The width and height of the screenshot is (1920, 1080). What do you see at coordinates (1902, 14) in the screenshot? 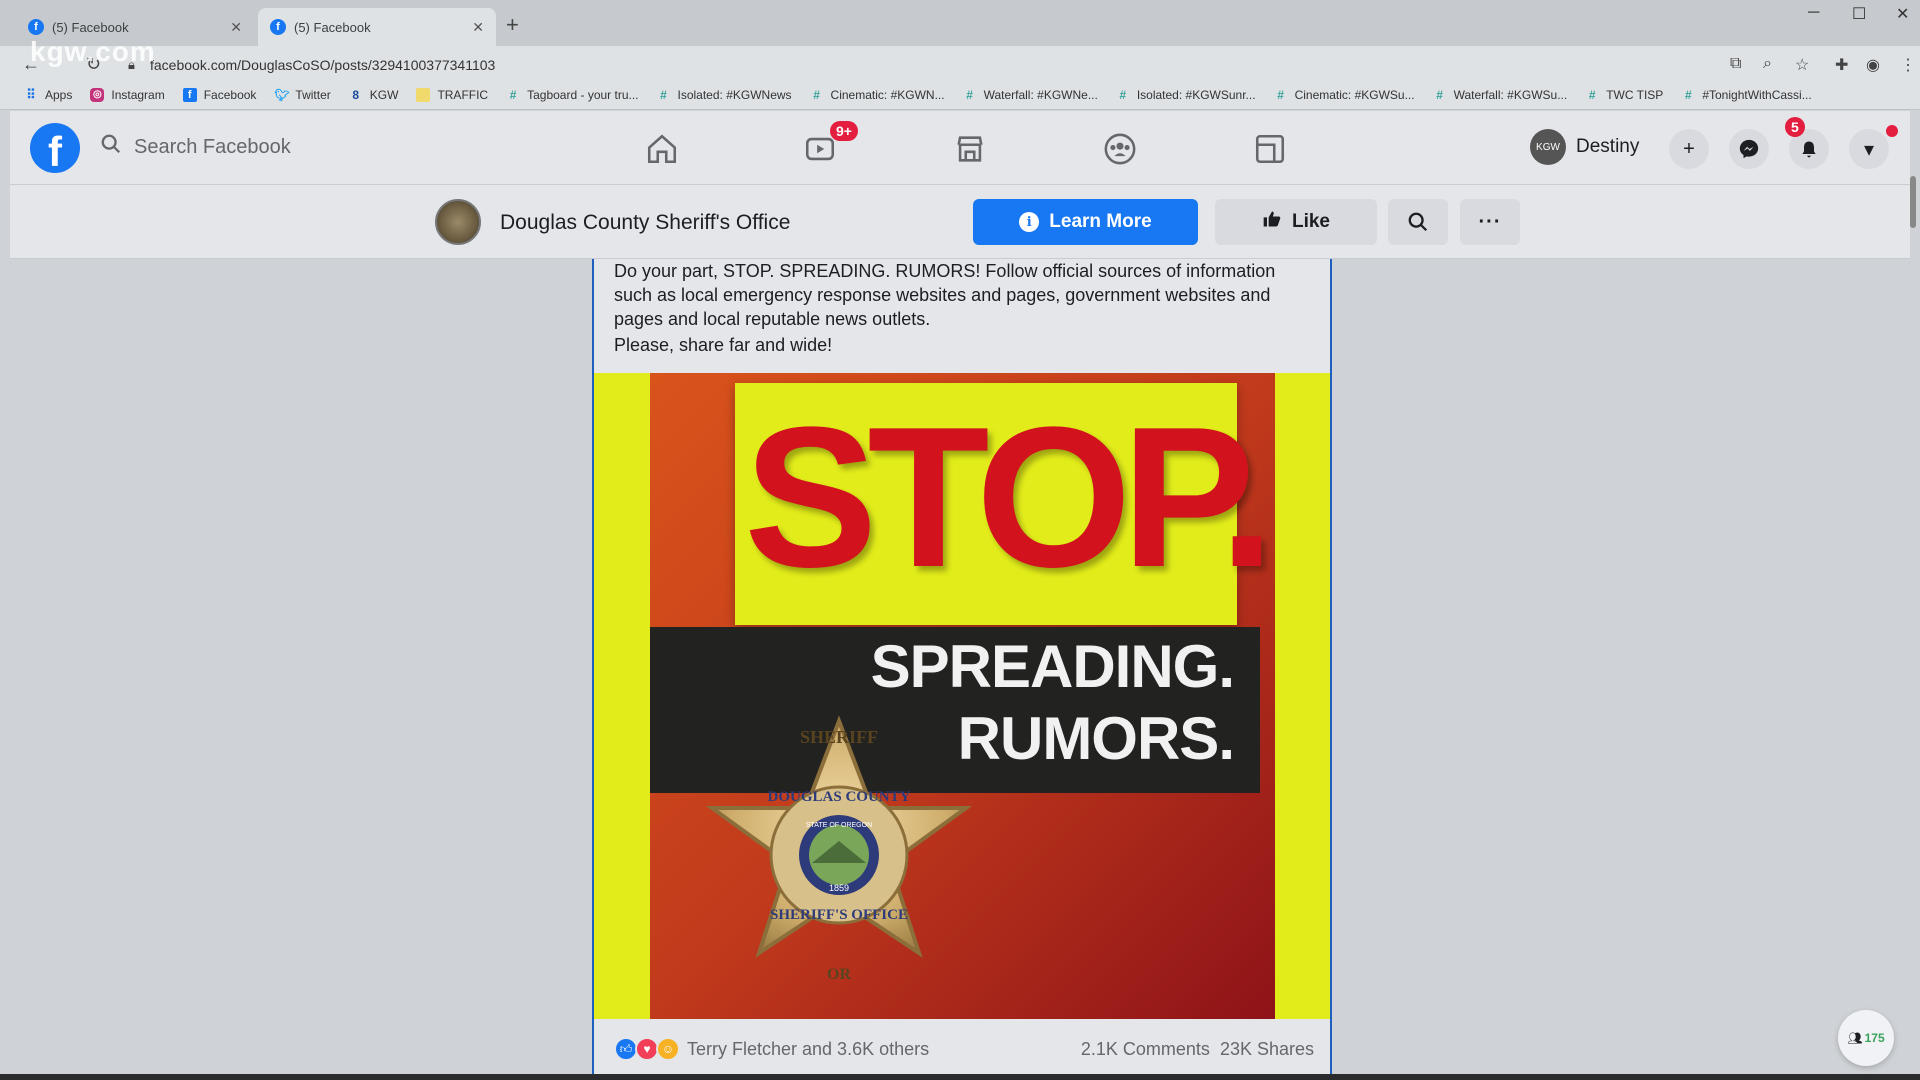
I see `close-window-icon: ✕` at bounding box center [1902, 14].